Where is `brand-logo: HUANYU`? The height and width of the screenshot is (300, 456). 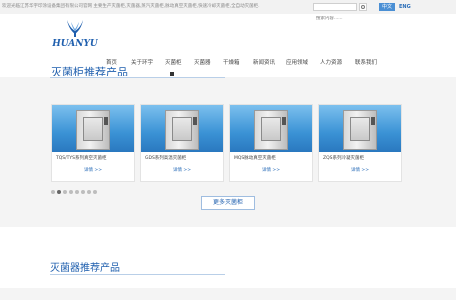 brand-logo: HUANYU is located at coordinates (75, 33).